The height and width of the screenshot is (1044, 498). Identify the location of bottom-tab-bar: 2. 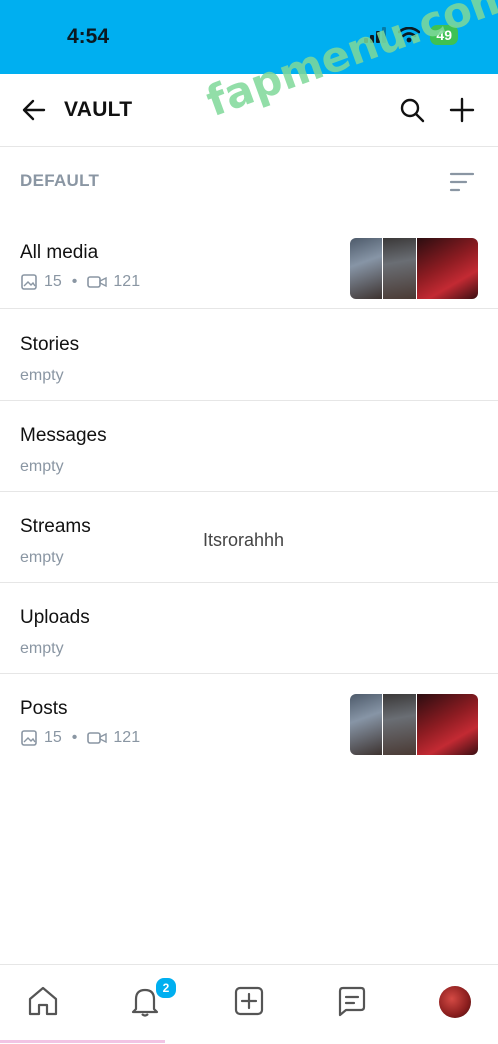
(249, 1004).